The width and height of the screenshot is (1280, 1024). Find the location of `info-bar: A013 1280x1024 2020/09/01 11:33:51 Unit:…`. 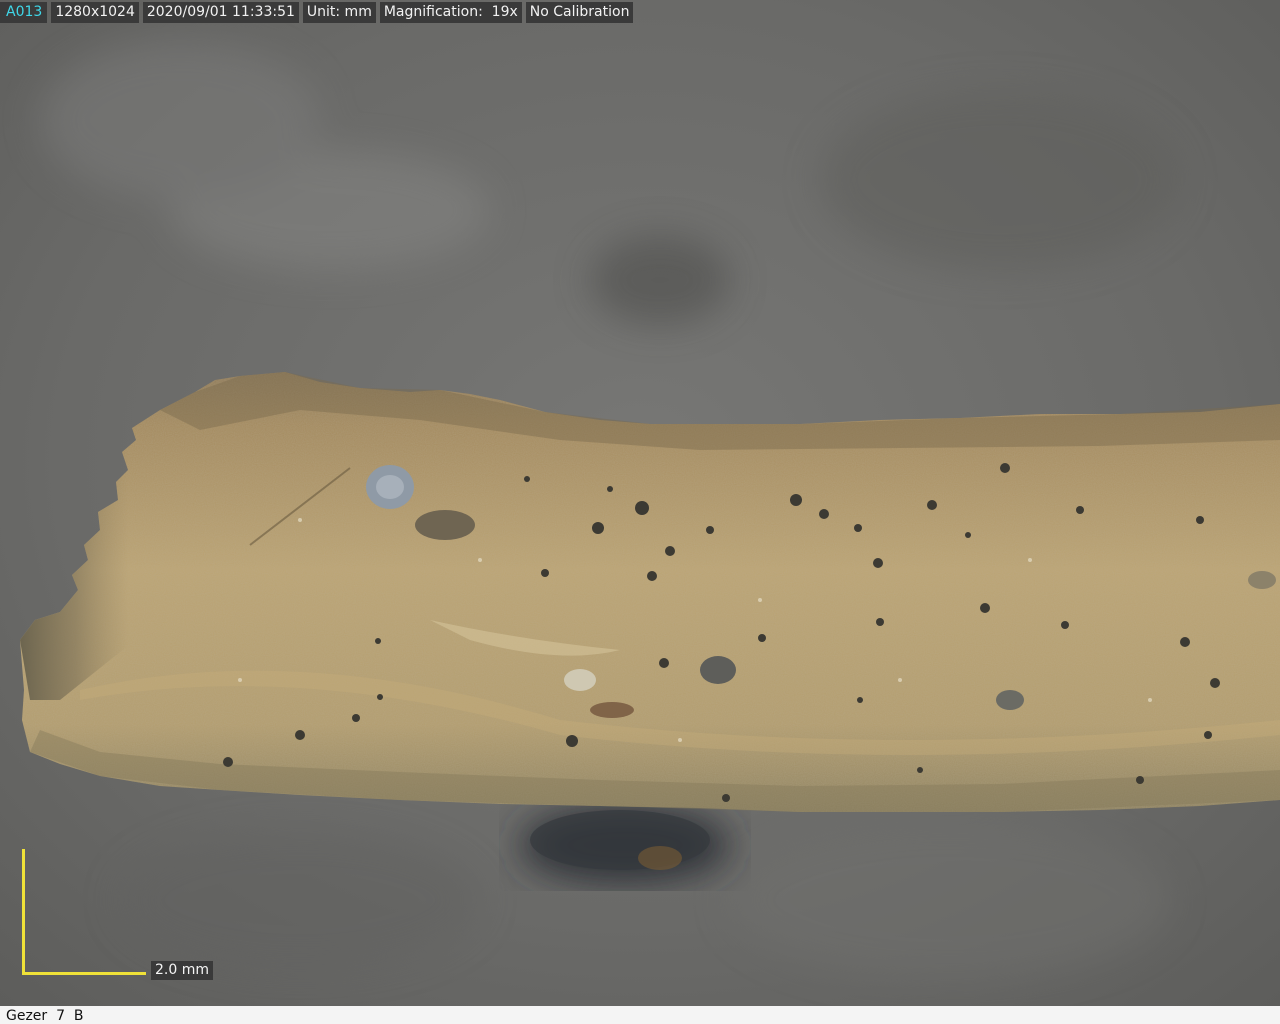

info-bar: A013 1280x1024 2020/09/01 11:33:51 Unit:… is located at coordinates (317, 12).